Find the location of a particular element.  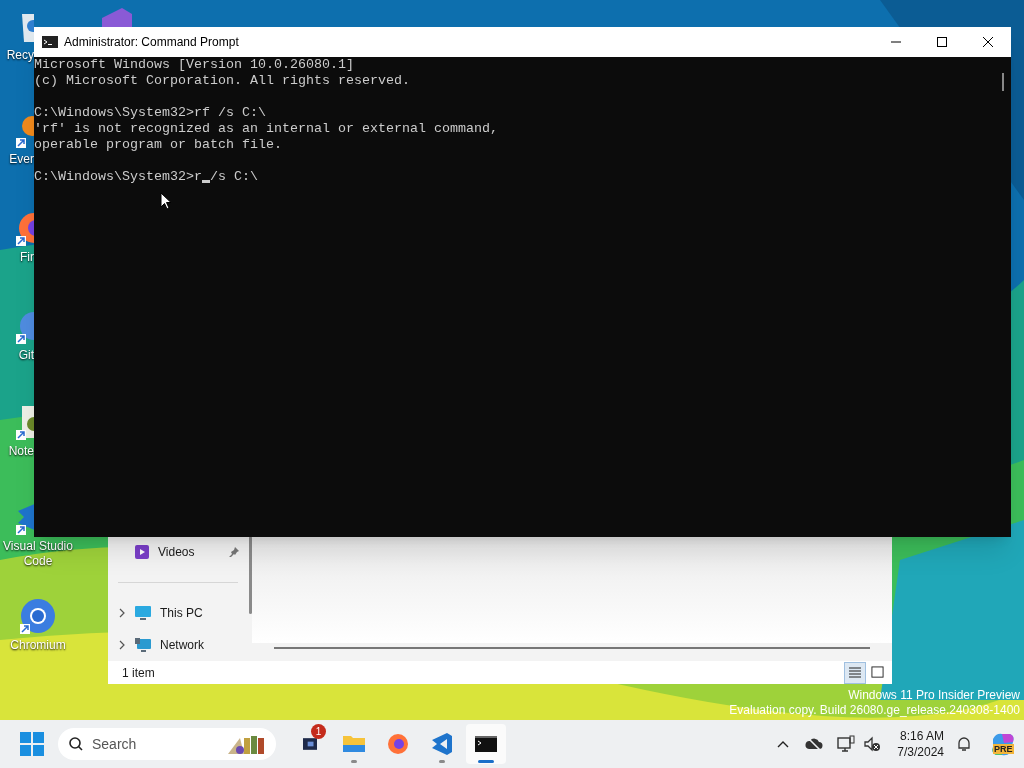

chat-app-icon is located at coordinates (310, 744).